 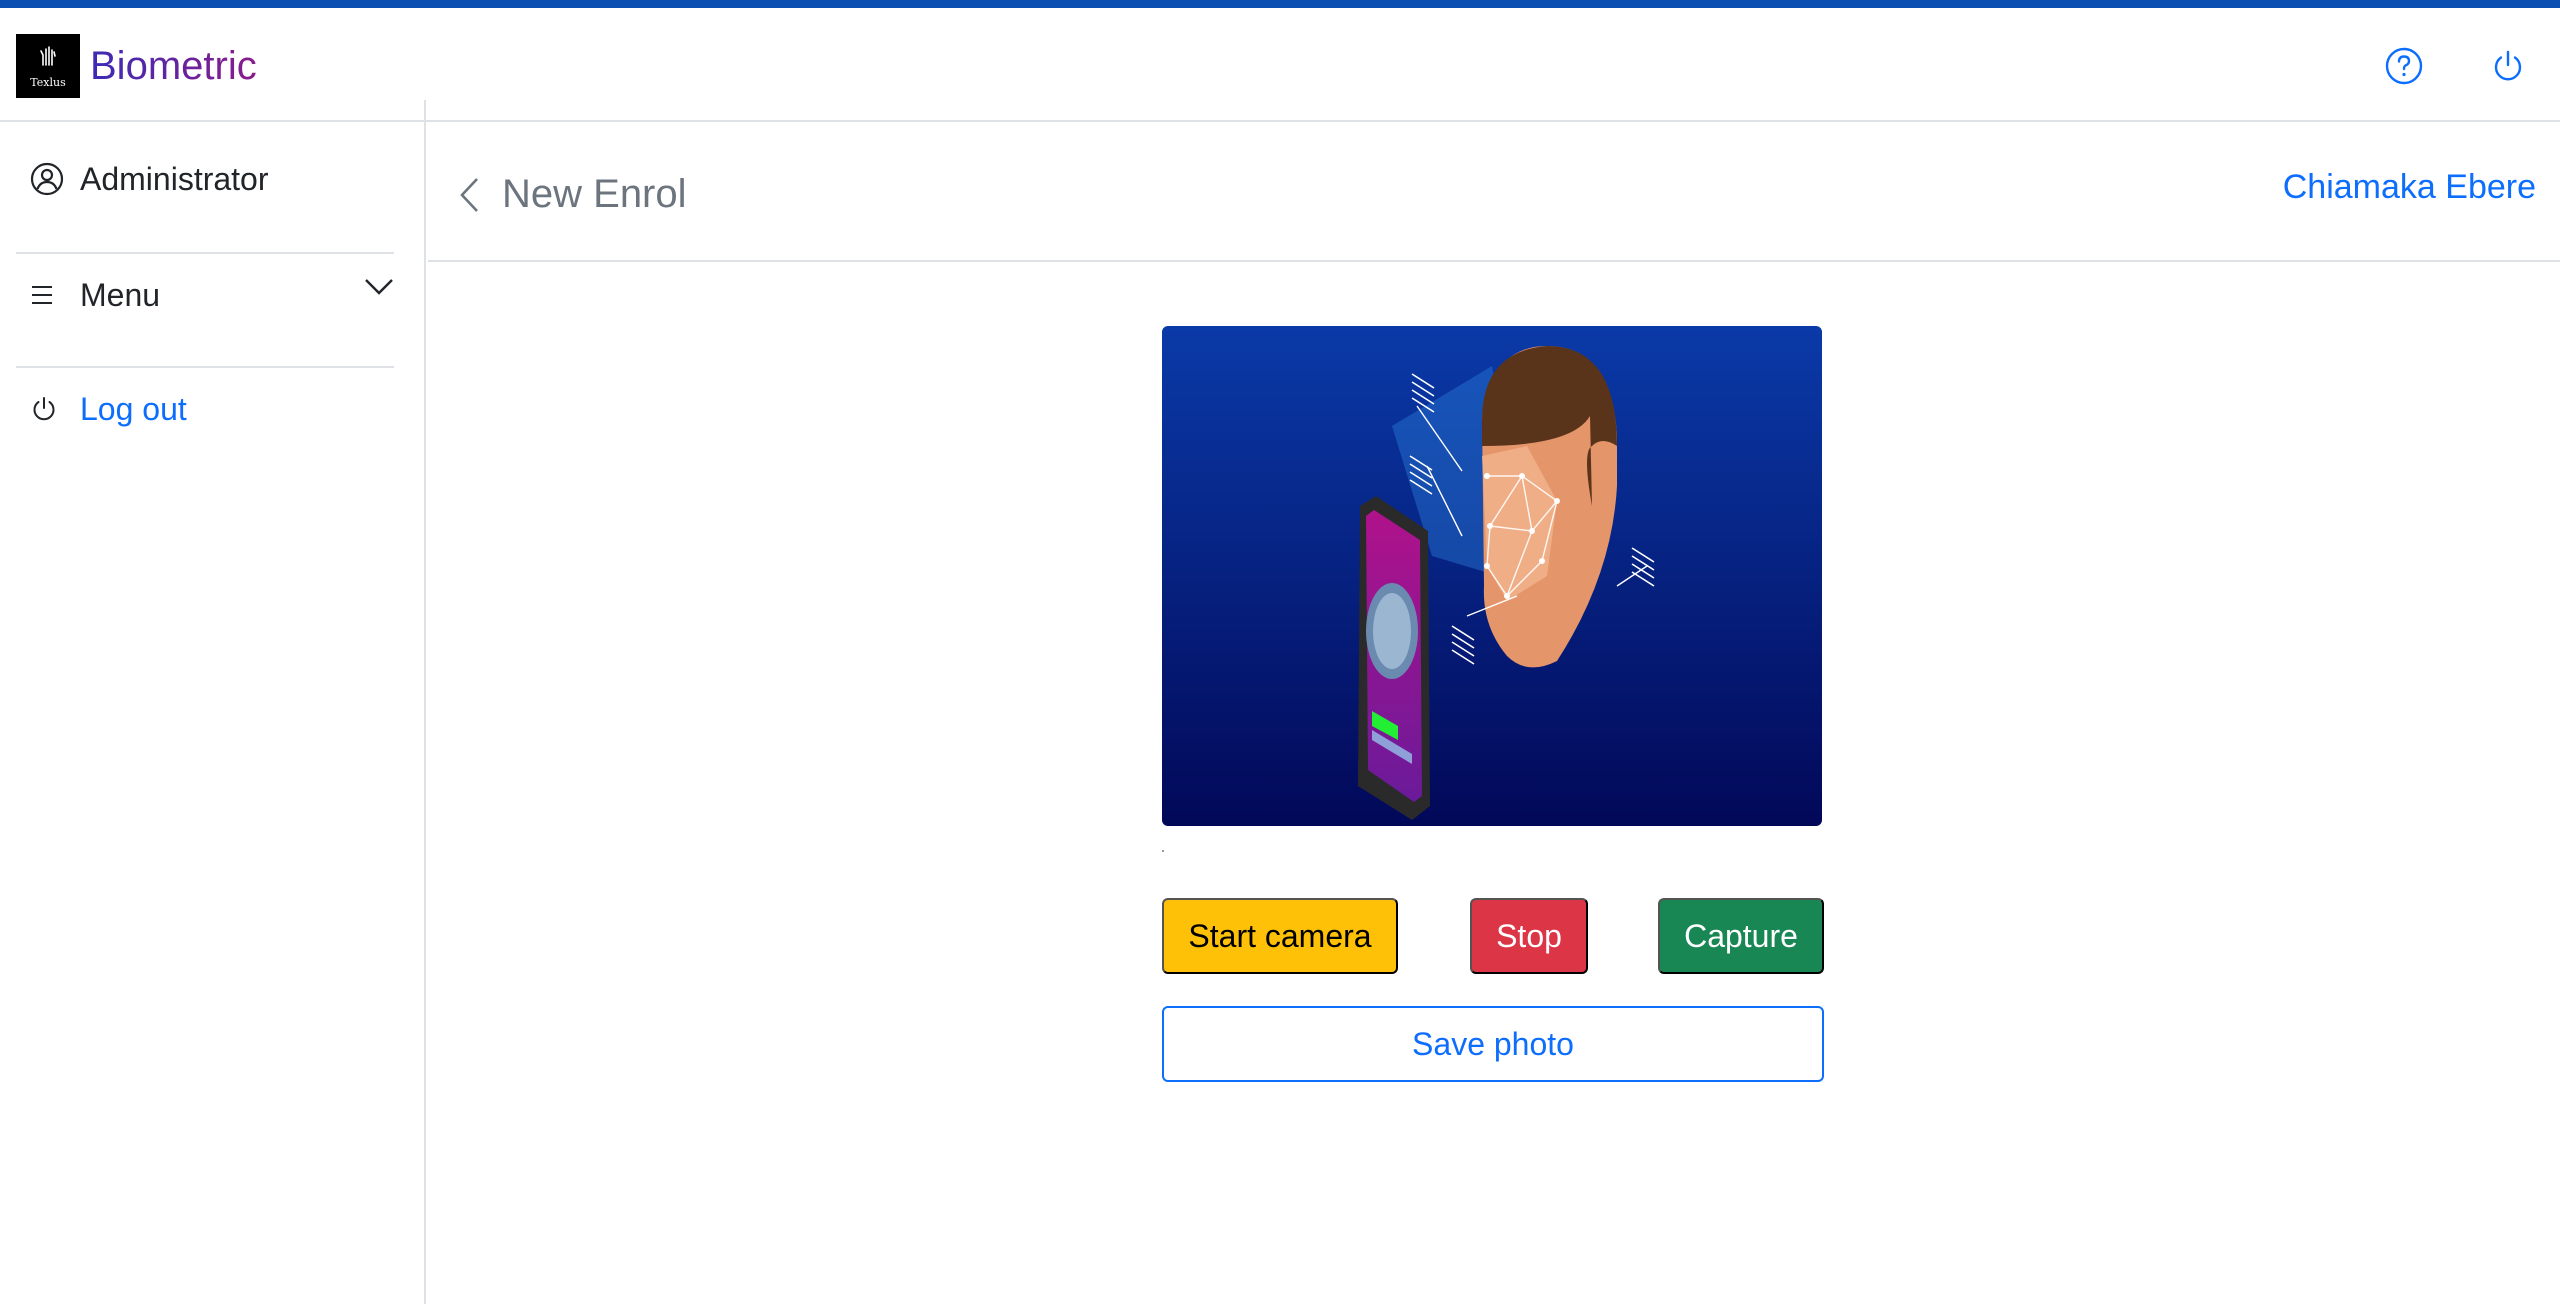 I want to click on stop-button: Stop, so click(x=1529, y=936).